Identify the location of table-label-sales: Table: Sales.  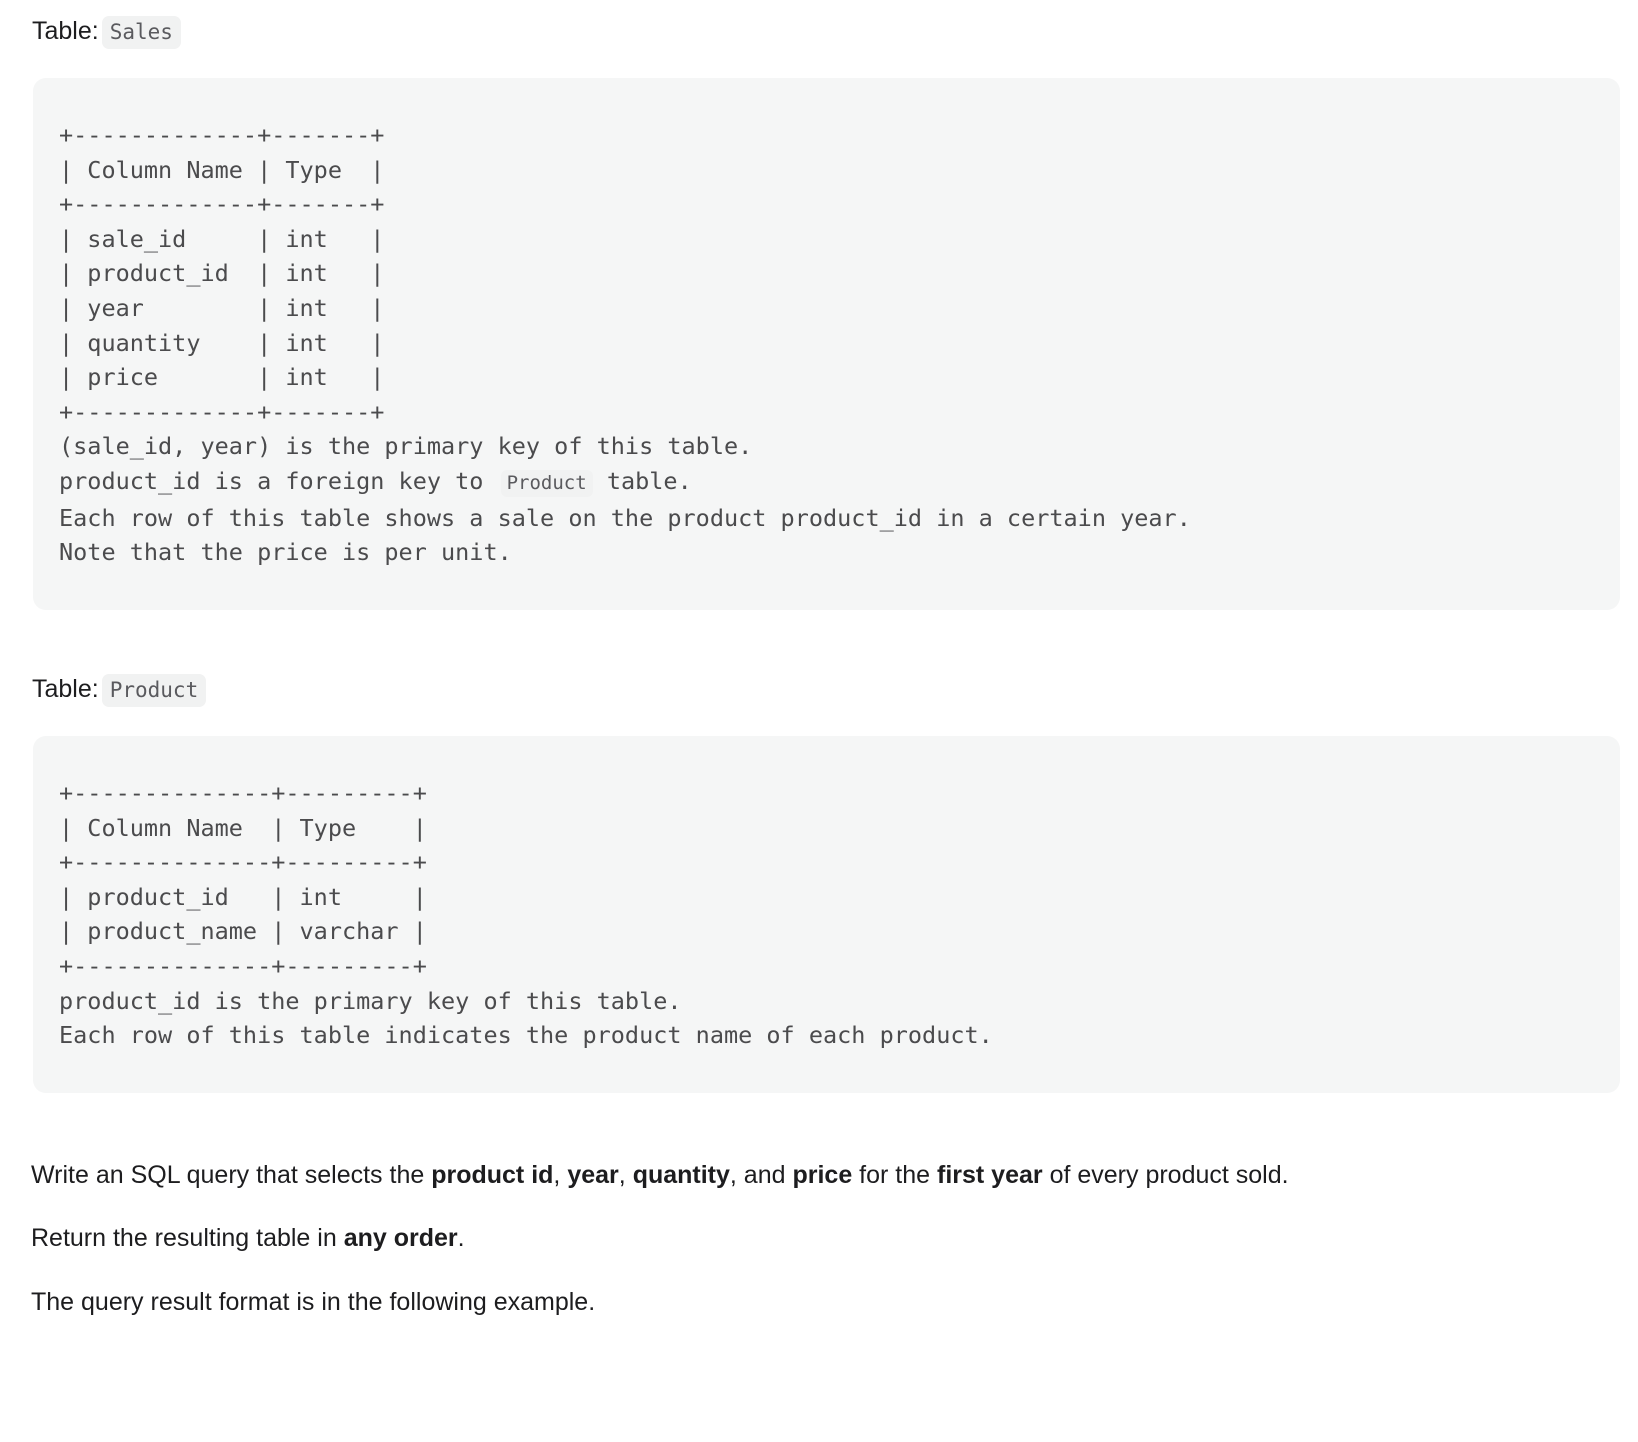
(106, 32).